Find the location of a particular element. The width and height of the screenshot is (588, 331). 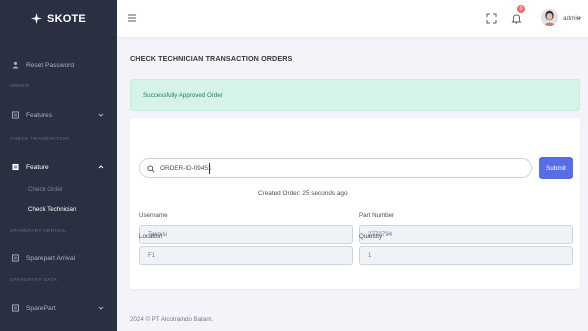

part-number-field: 2773794 is located at coordinates (466, 234).